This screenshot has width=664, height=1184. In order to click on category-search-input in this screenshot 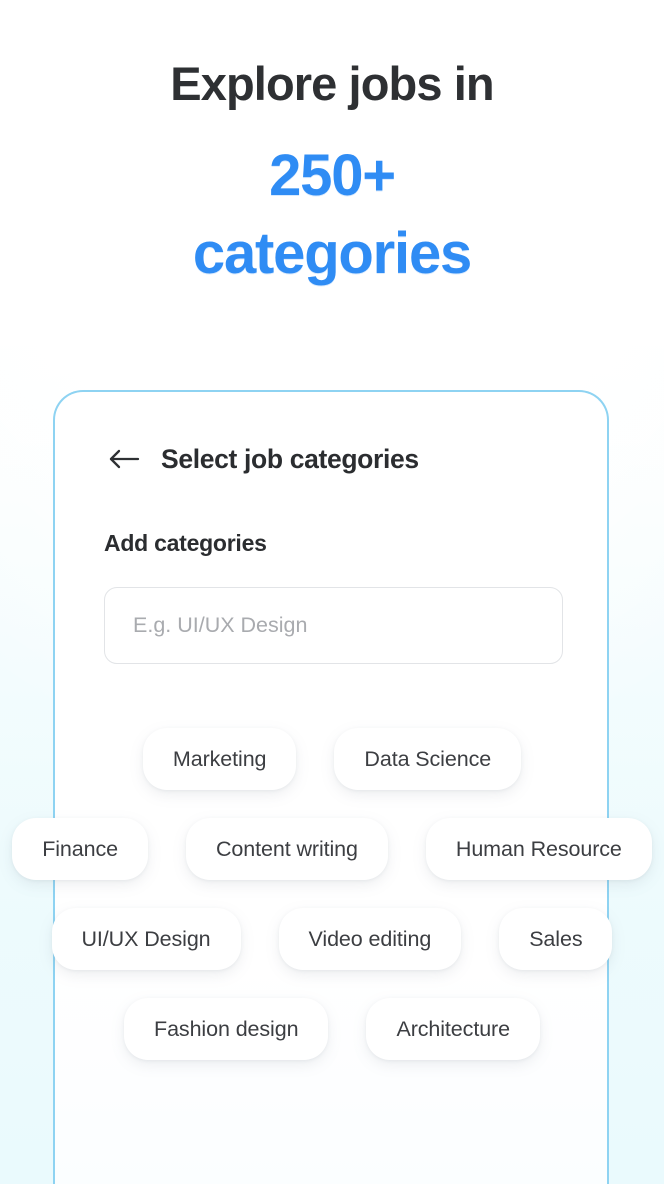, I will do `click(333, 625)`.